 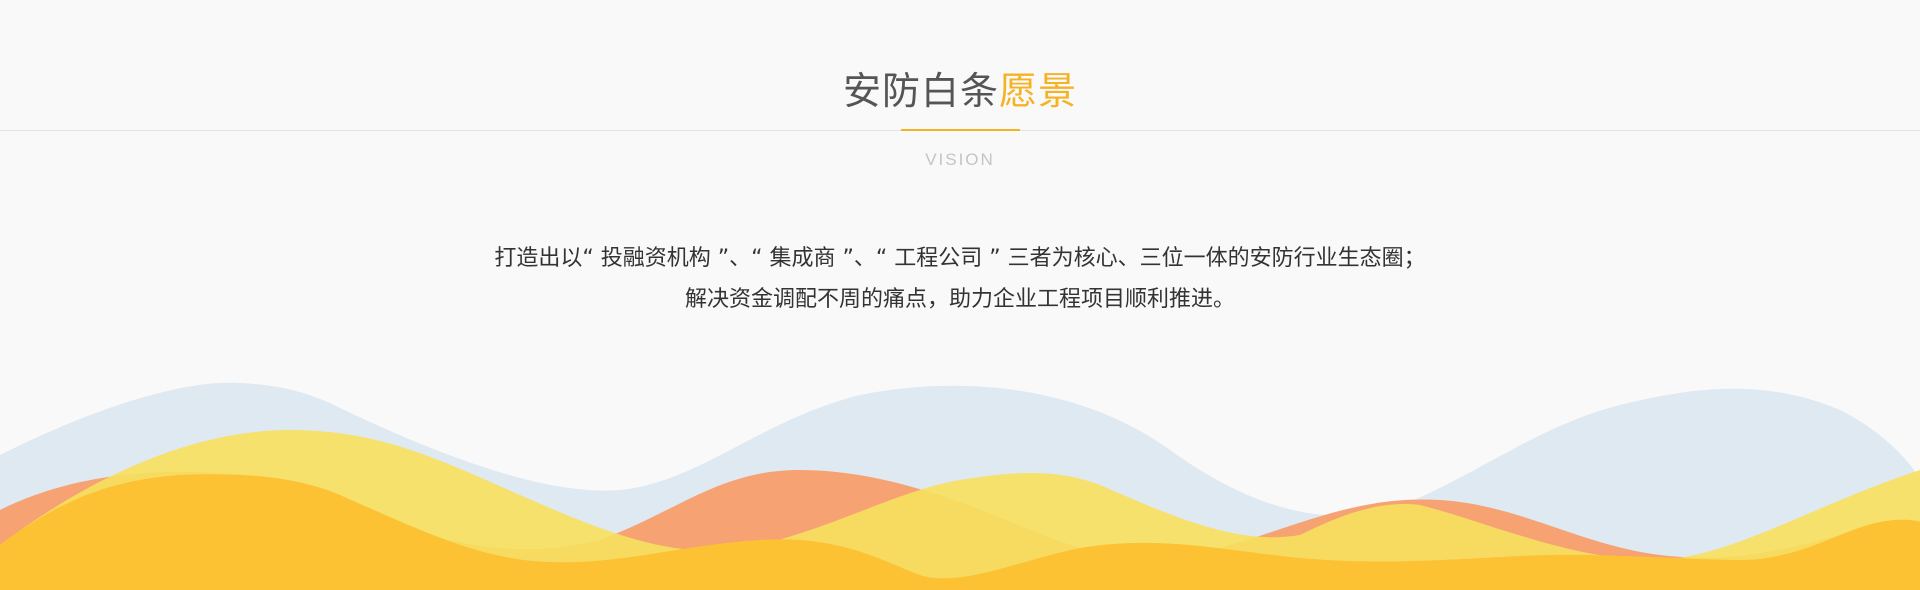 What do you see at coordinates (959, 299) in the screenshot?
I see `description-line-2: 解决资金调配不周的痛点，助力企业工程项目顺利推进。` at bounding box center [959, 299].